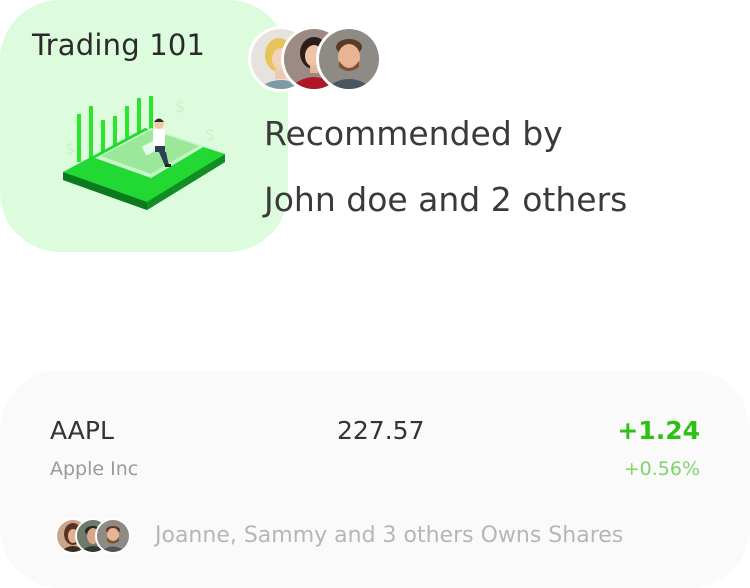 The image size is (750, 588). Describe the element at coordinates (445, 199) in the screenshot. I see `recommenders-text: John doe and 2 others` at that location.